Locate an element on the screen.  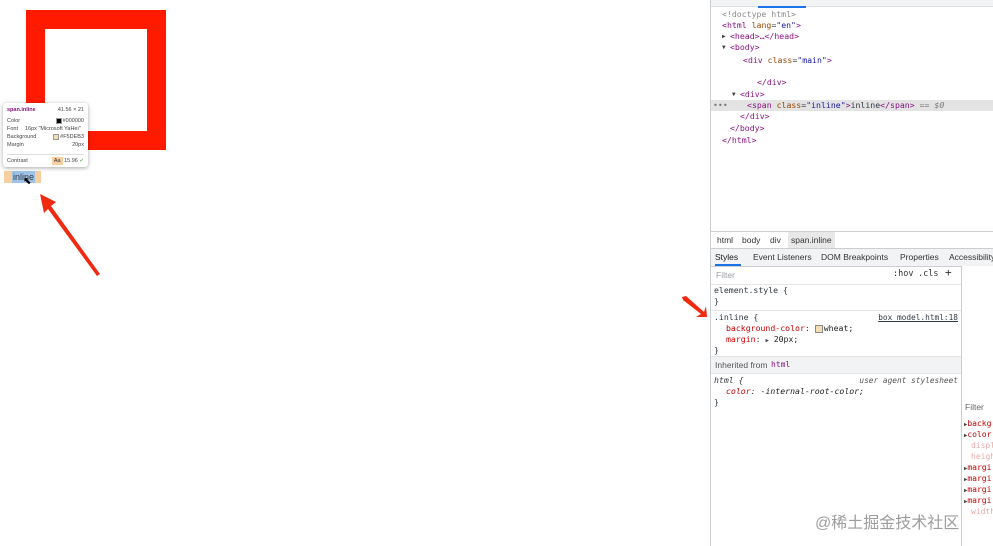
watermark: @稀土掘金技术社区 is located at coordinates (887, 523).